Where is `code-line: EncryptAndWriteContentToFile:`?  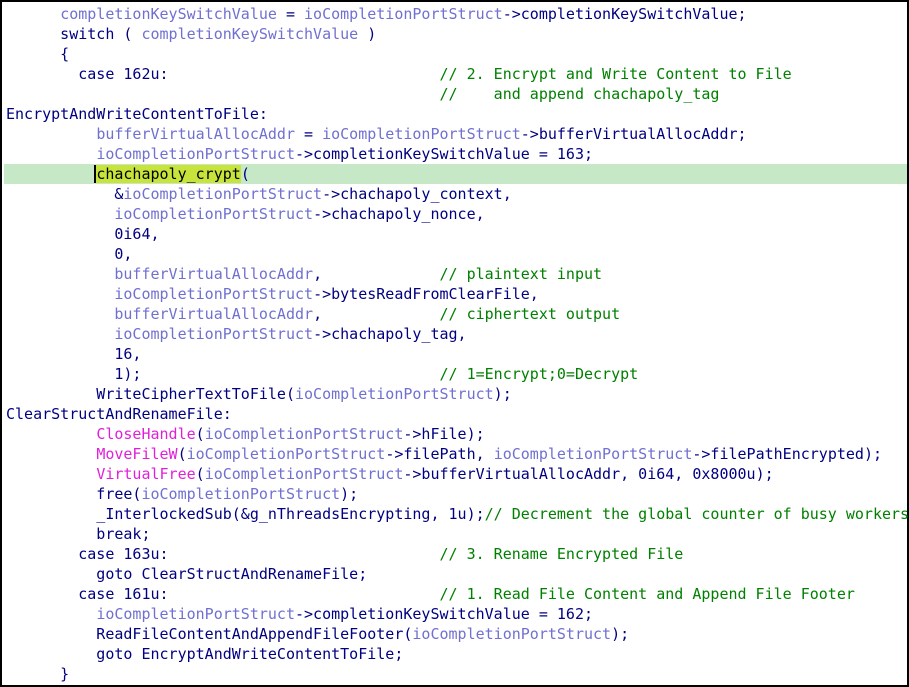
code-line: EncryptAndWriteContentToFile: is located at coordinates (455, 114).